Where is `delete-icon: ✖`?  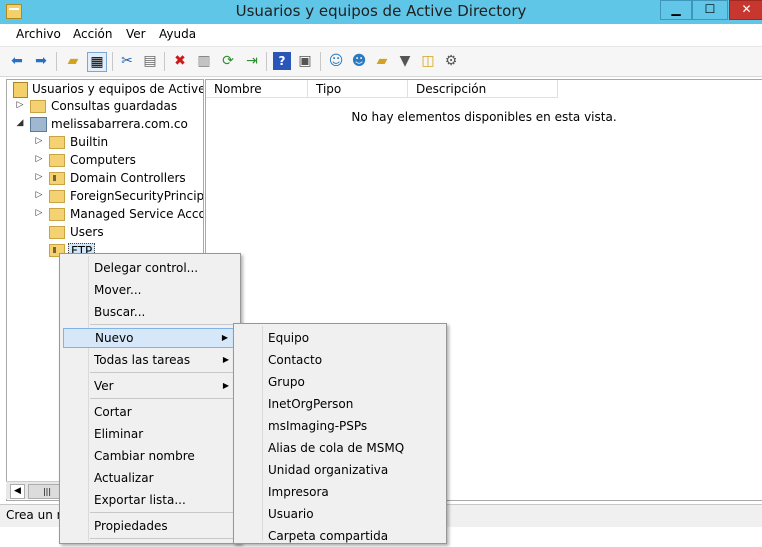
delete-icon: ✖ is located at coordinates (180, 61).